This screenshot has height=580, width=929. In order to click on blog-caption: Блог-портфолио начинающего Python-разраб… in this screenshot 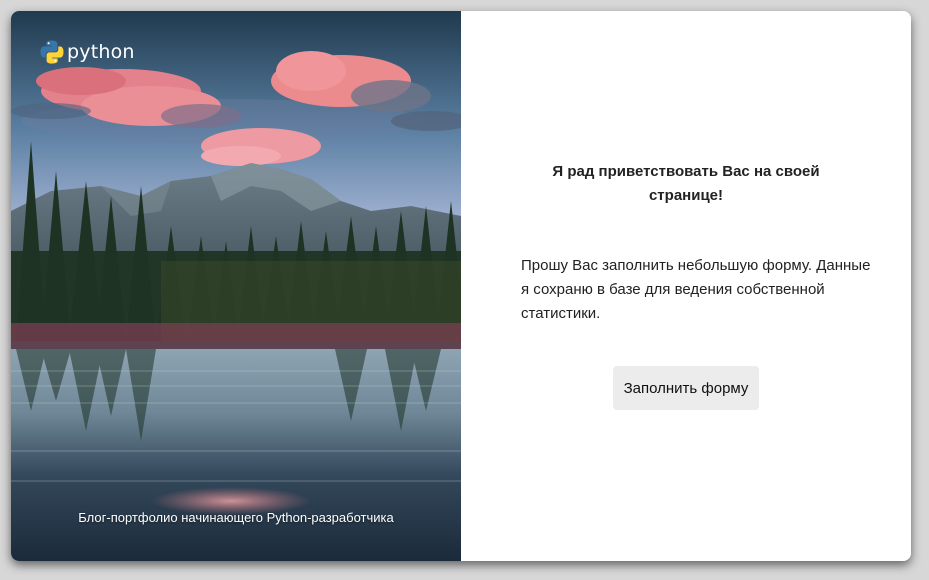, I will do `click(236, 517)`.